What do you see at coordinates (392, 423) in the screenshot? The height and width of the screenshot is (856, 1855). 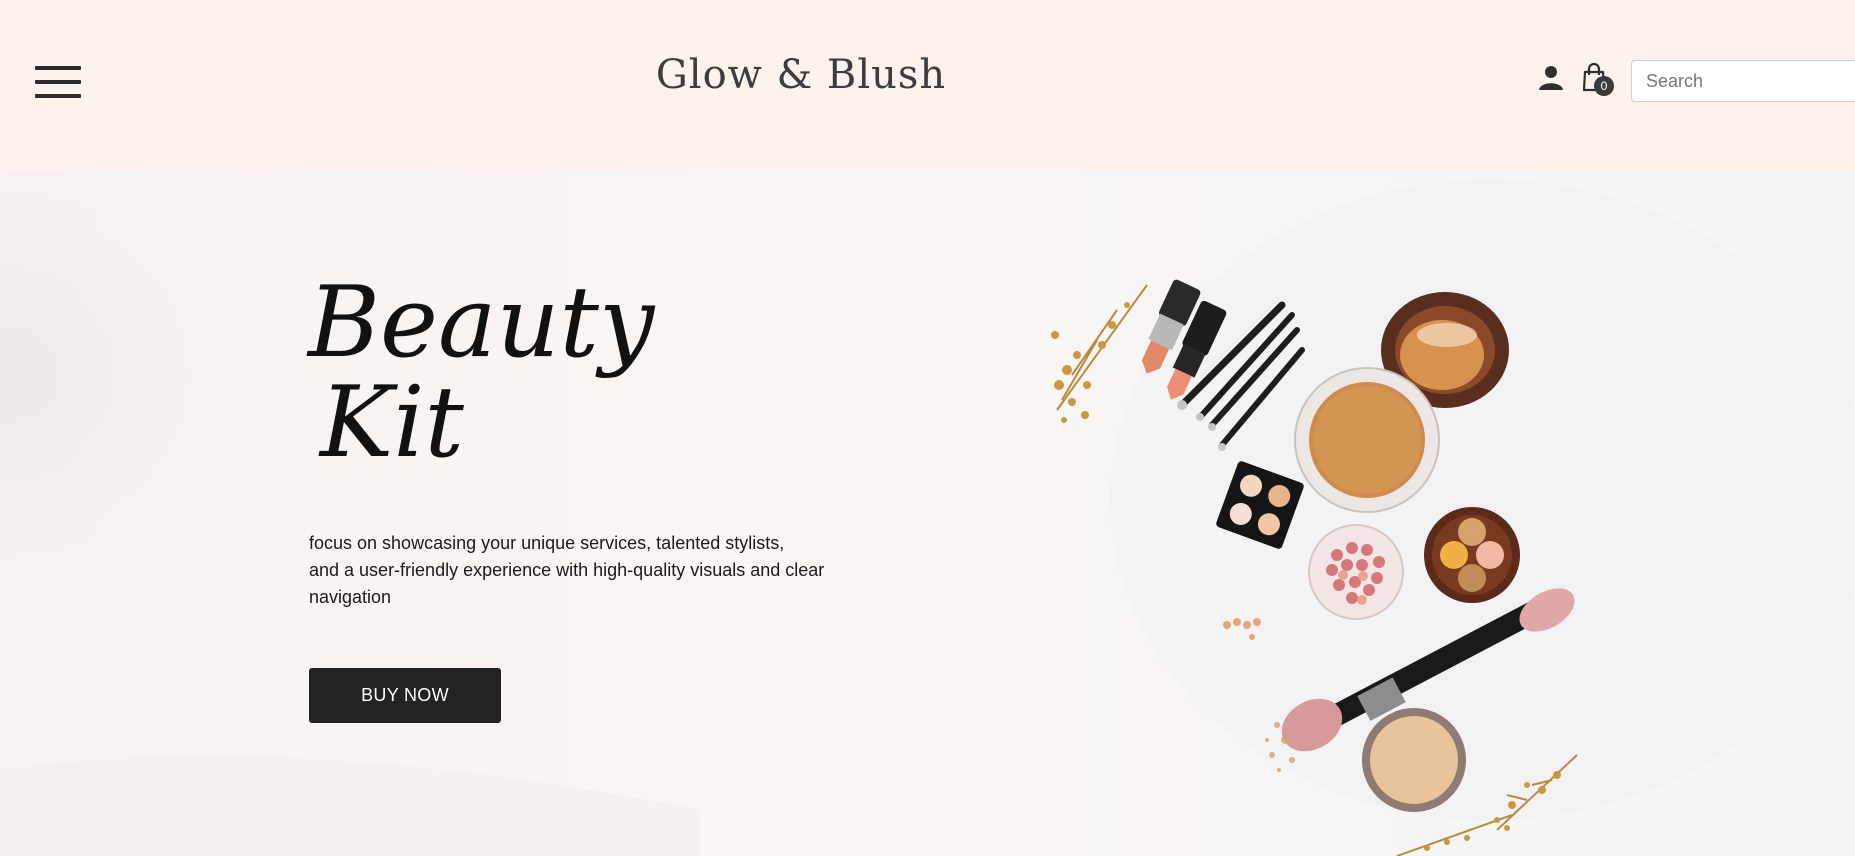 I see `hero-title-line-2: Kit` at bounding box center [392, 423].